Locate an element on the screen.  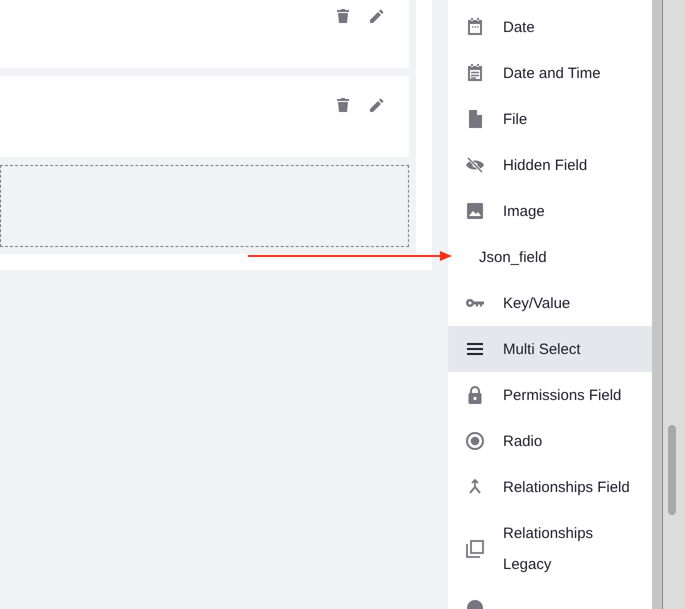
copy-icon is located at coordinates (475, 549).